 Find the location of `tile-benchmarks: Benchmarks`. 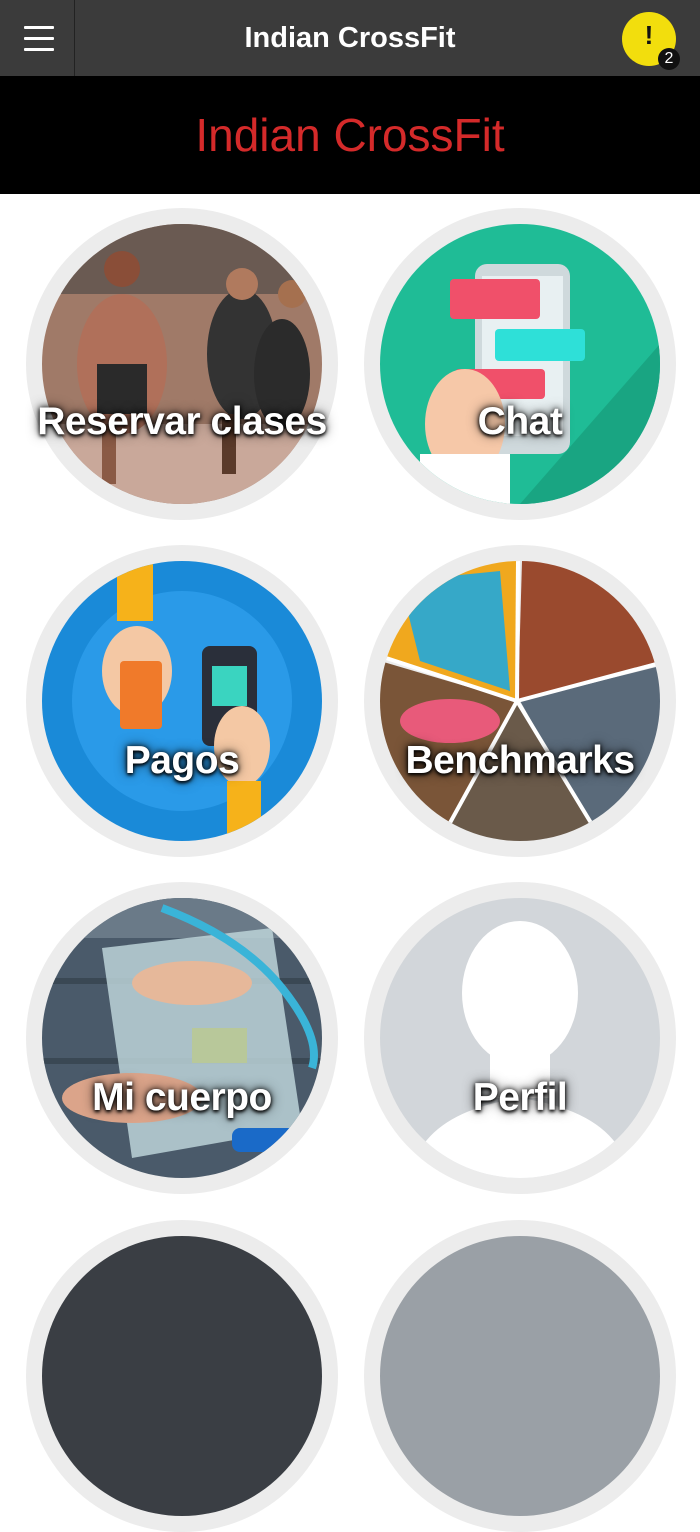

tile-benchmarks: Benchmarks is located at coordinates (520, 701).